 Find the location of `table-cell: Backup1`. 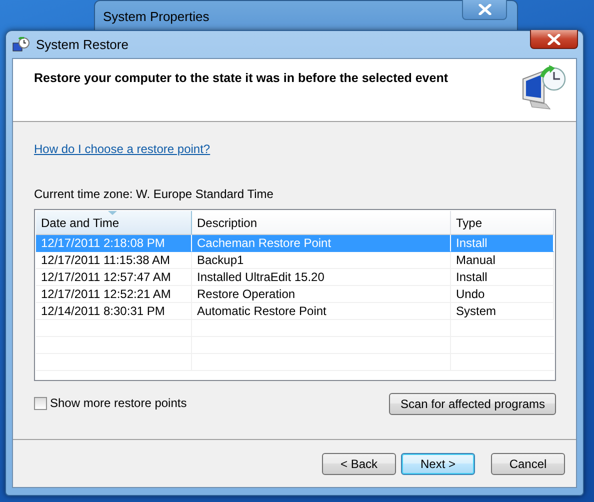

table-cell: Backup1 is located at coordinates (321, 260).